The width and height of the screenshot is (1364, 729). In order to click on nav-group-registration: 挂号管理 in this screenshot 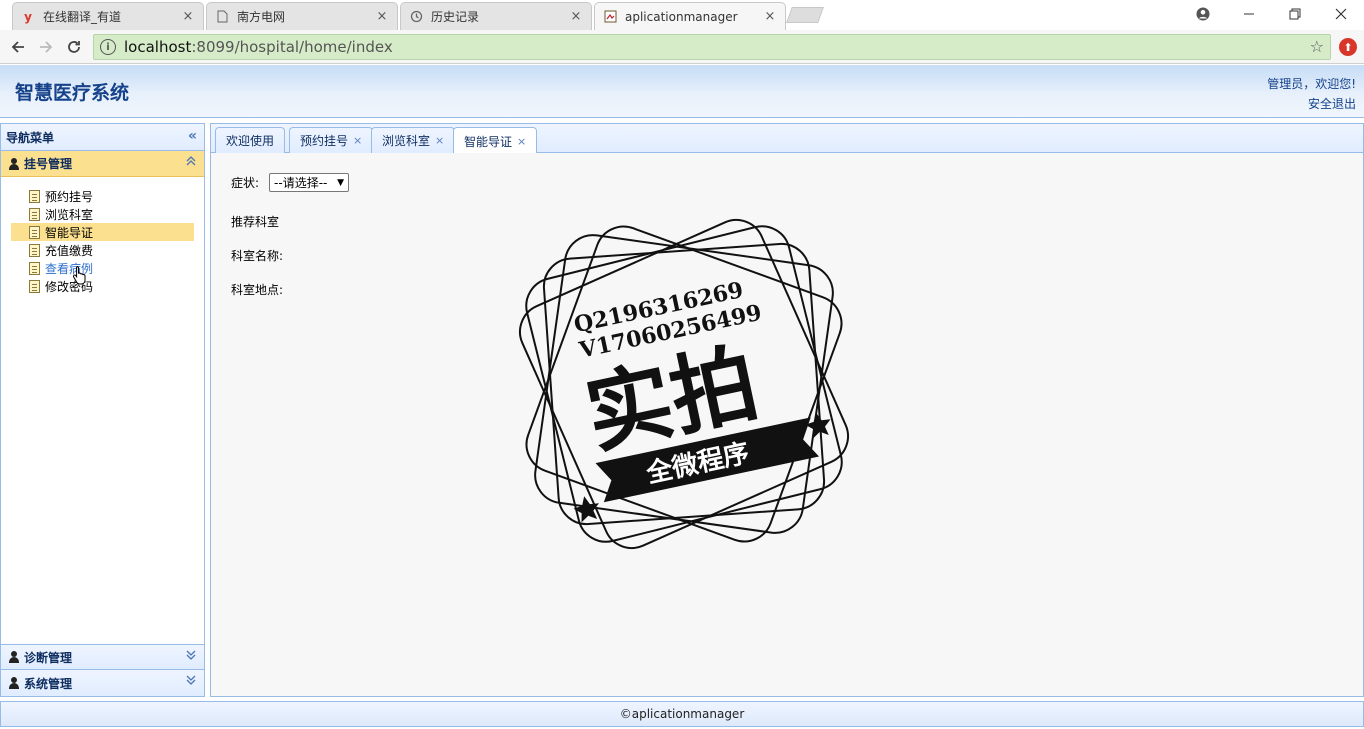, I will do `click(102, 164)`.